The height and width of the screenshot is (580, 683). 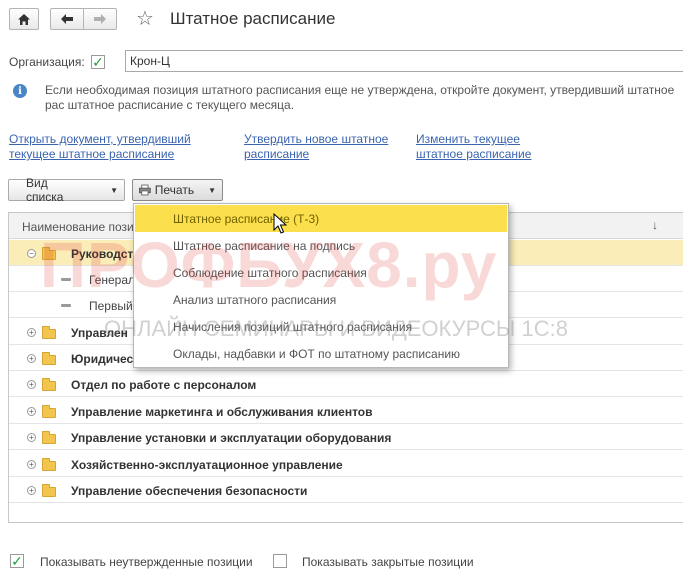 What do you see at coordinates (468, 139) in the screenshot?
I see `link-line: Изменить текущее` at bounding box center [468, 139].